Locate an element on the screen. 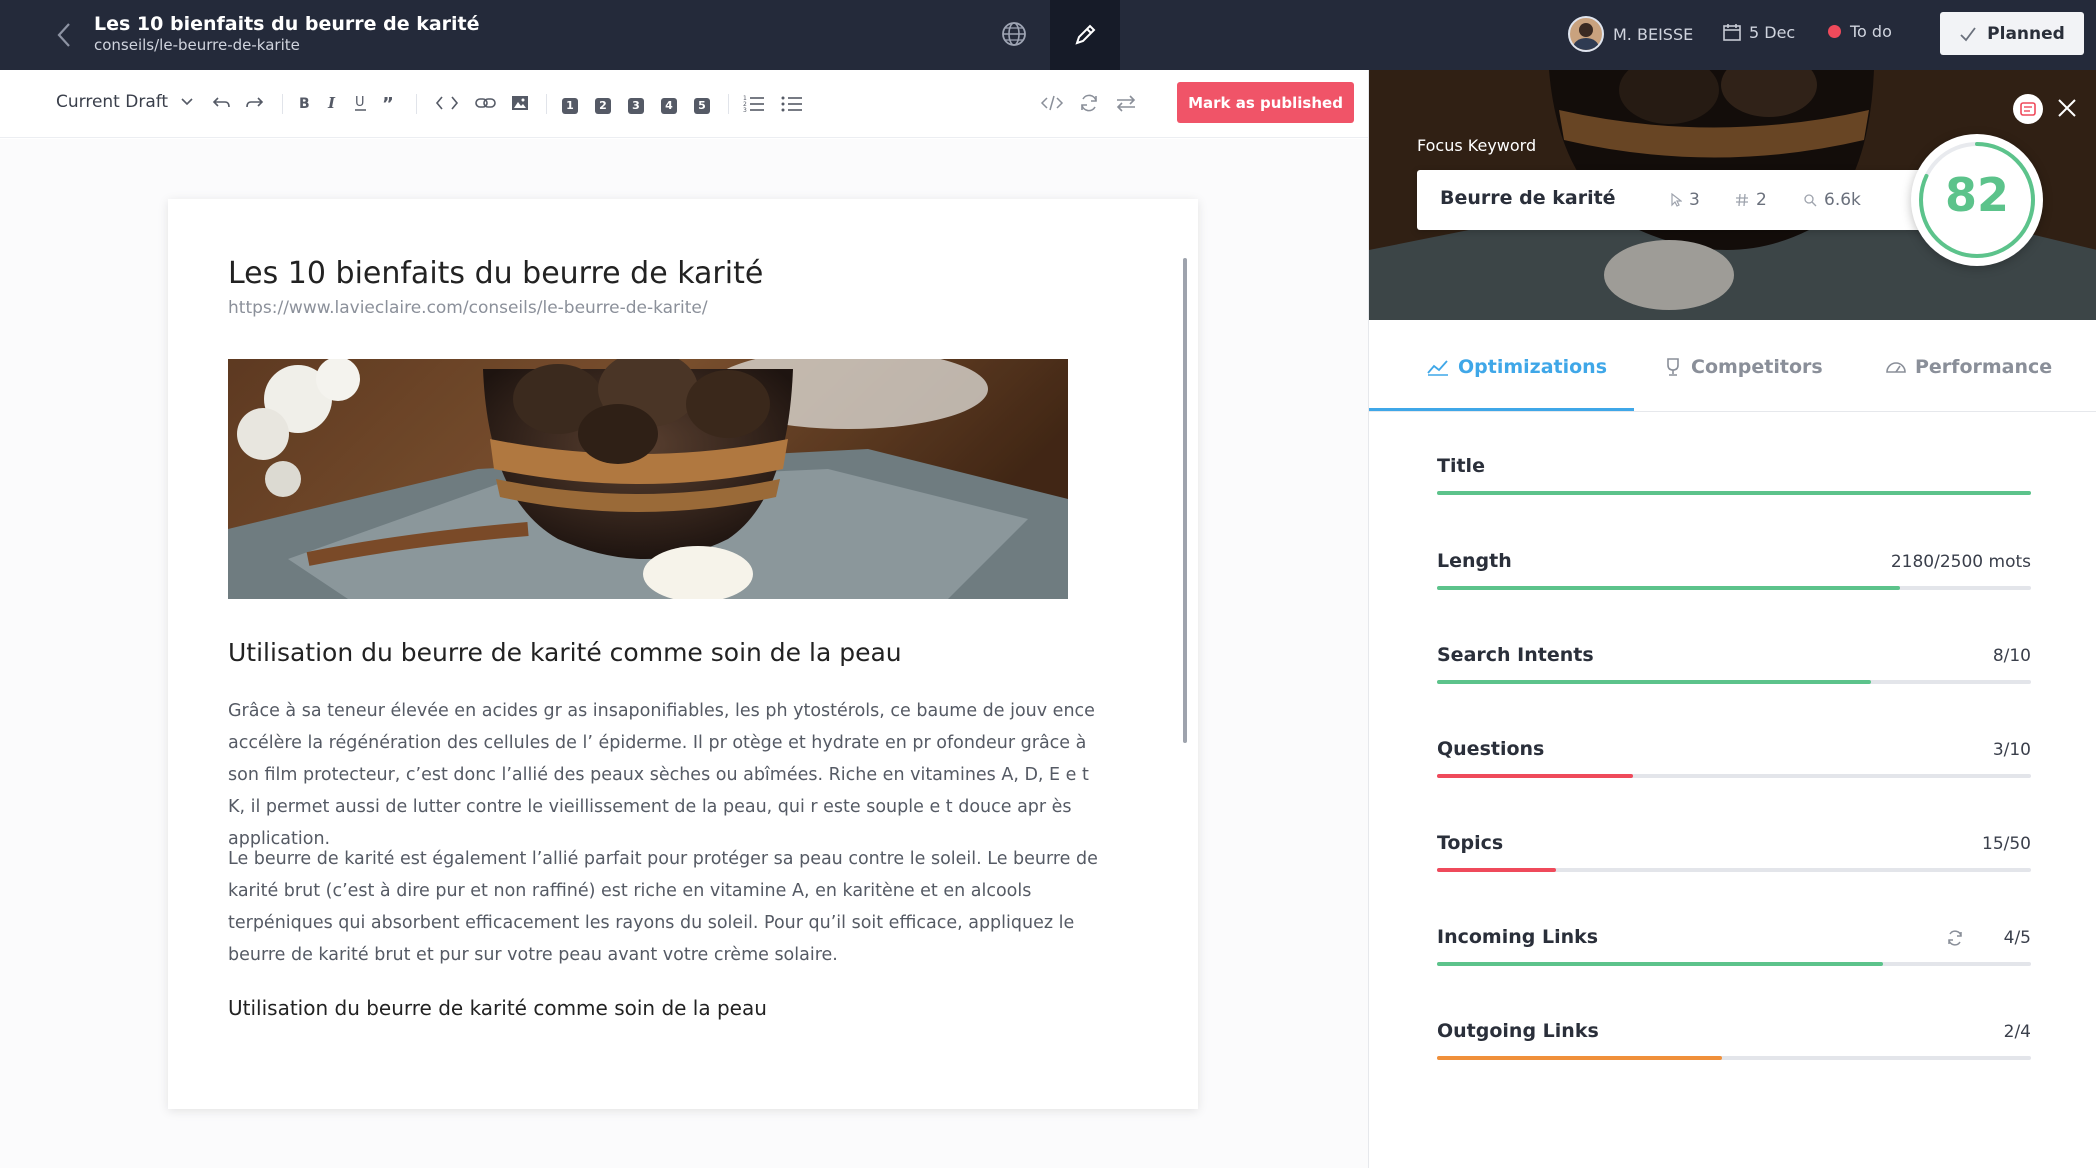 This screenshot has height=1168, width=2096. tab-optimizations-label: Optimizations is located at coordinates (1533, 367).